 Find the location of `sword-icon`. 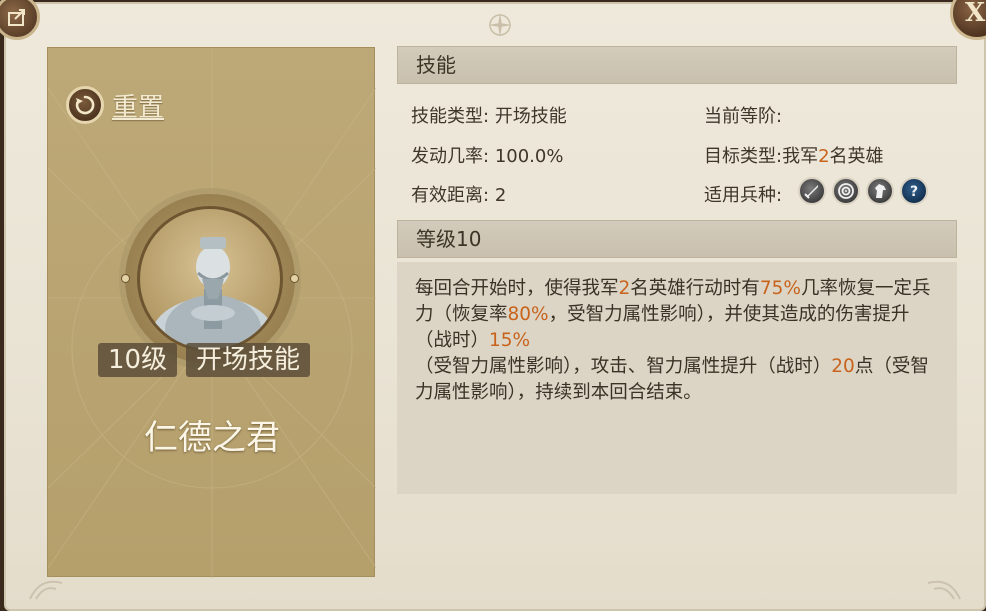

sword-icon is located at coordinates (812, 191).